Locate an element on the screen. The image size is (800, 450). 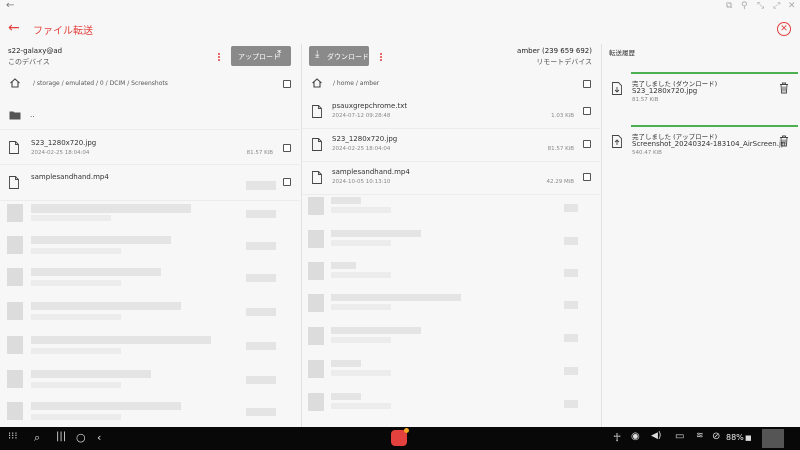
remote-path-bar: / home / amber is located at coordinates (451, 84).